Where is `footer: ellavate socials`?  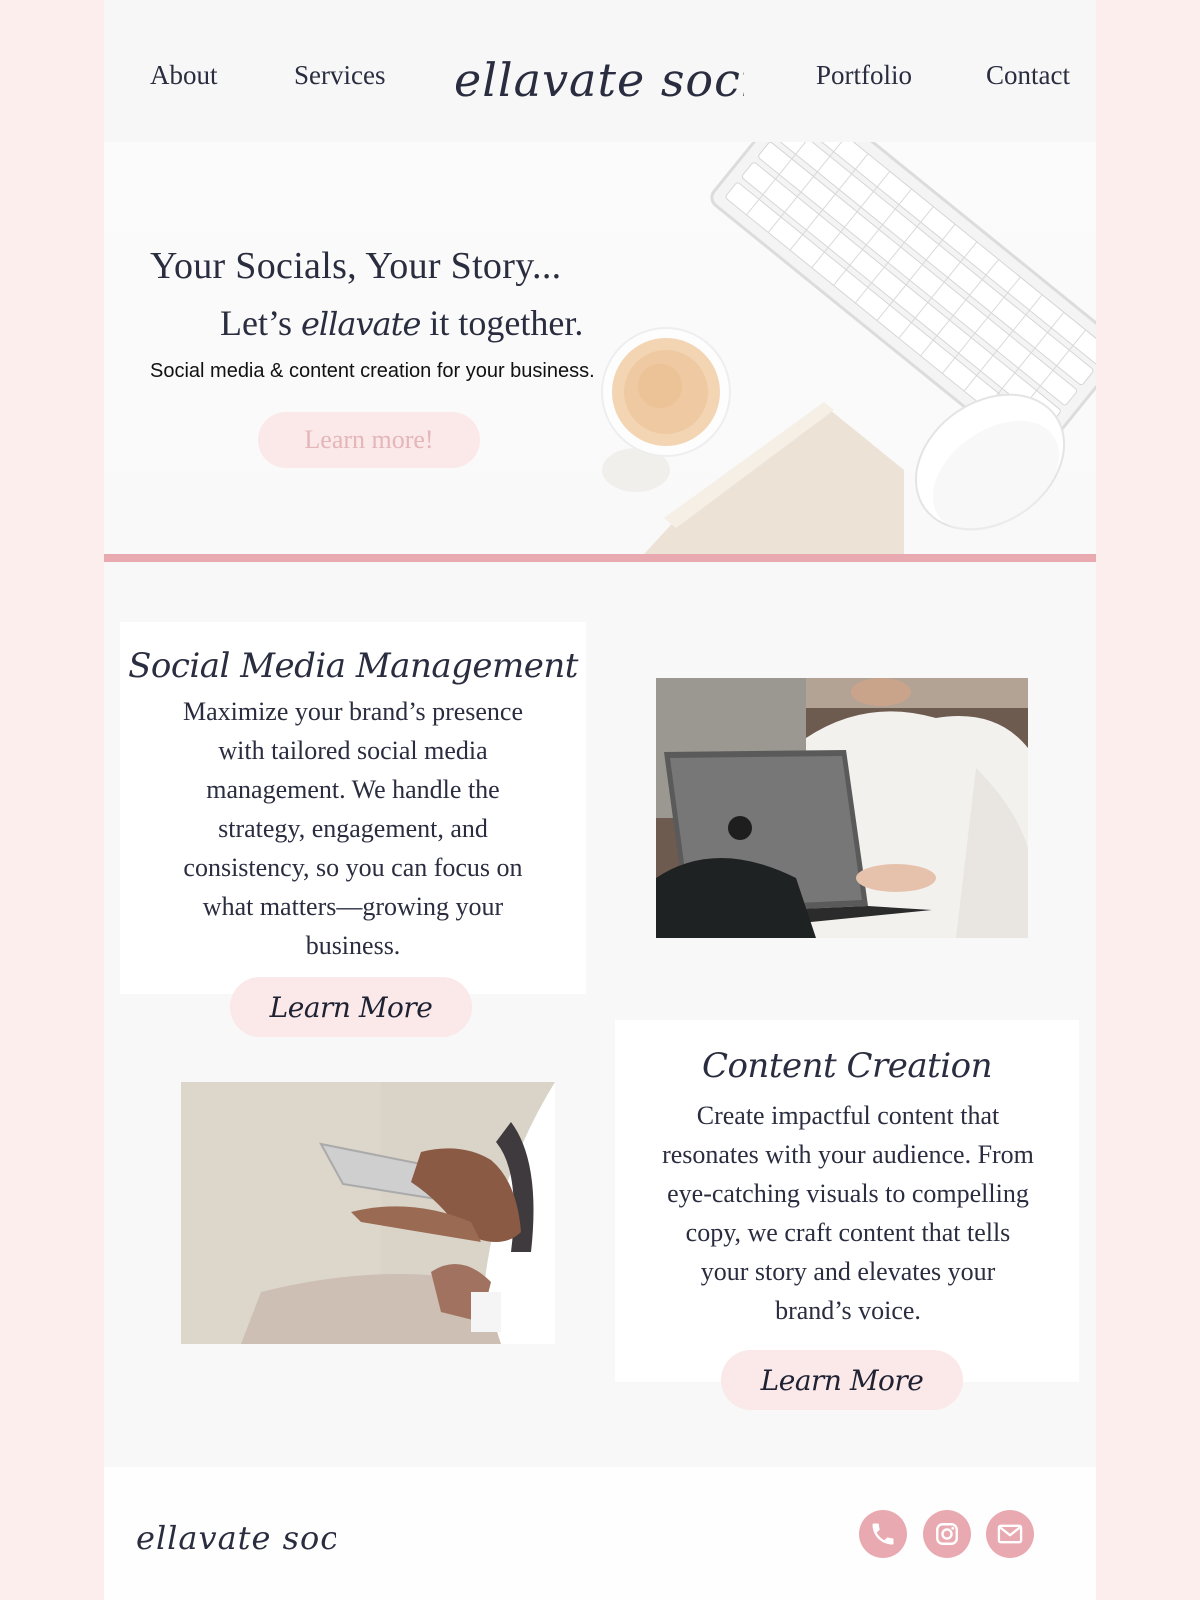
footer: ellavate socials is located at coordinates (600, 1533).